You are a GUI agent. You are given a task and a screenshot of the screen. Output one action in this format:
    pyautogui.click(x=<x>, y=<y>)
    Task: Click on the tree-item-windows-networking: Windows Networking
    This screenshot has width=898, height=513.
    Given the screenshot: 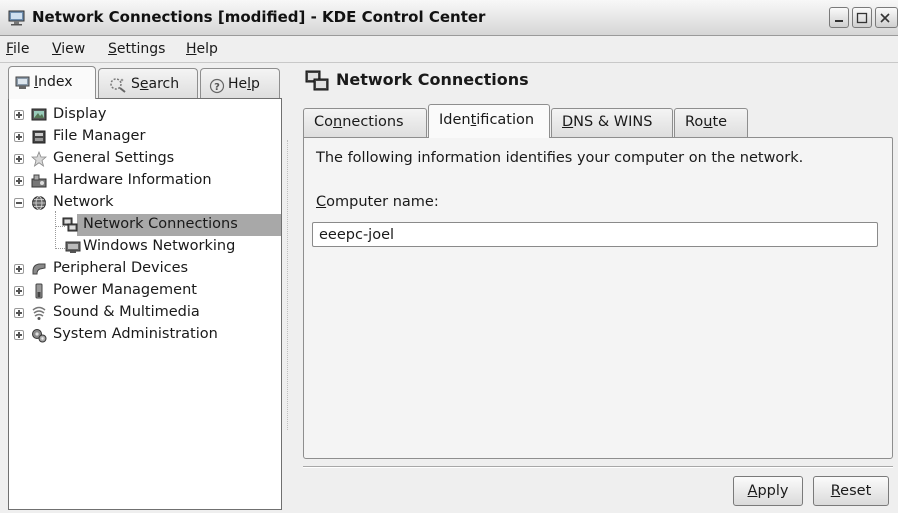 What is the action you would take?
    pyautogui.click(x=145, y=247)
    